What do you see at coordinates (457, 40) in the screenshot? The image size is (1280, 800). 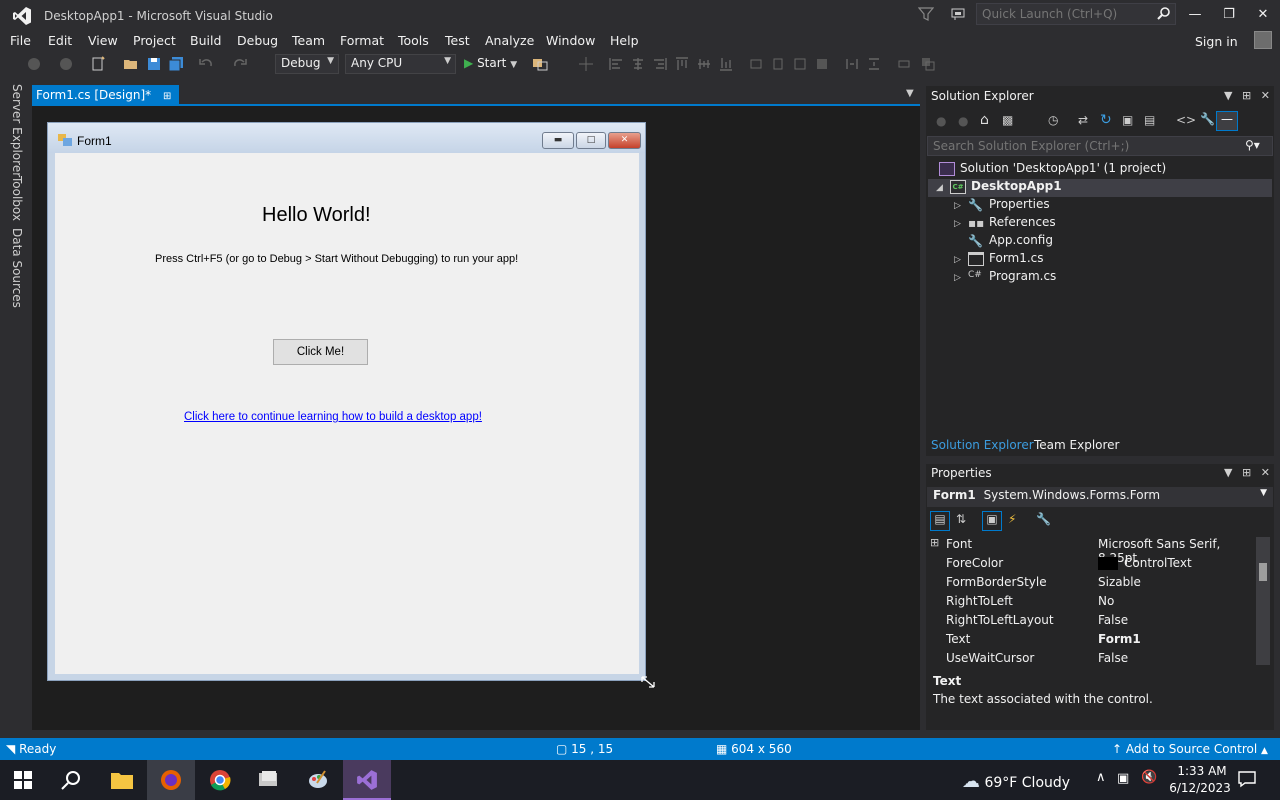 I see `menu-test: Test` at bounding box center [457, 40].